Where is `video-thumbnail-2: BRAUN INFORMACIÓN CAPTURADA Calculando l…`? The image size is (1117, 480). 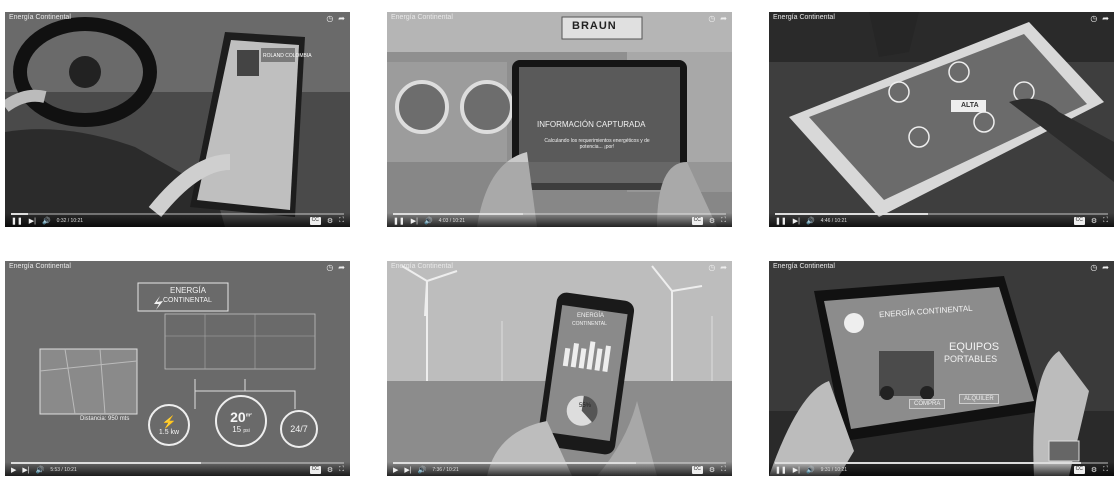 video-thumbnail-2: BRAUN INFORMACIÓN CAPTURADA Calculando l… is located at coordinates (559, 119).